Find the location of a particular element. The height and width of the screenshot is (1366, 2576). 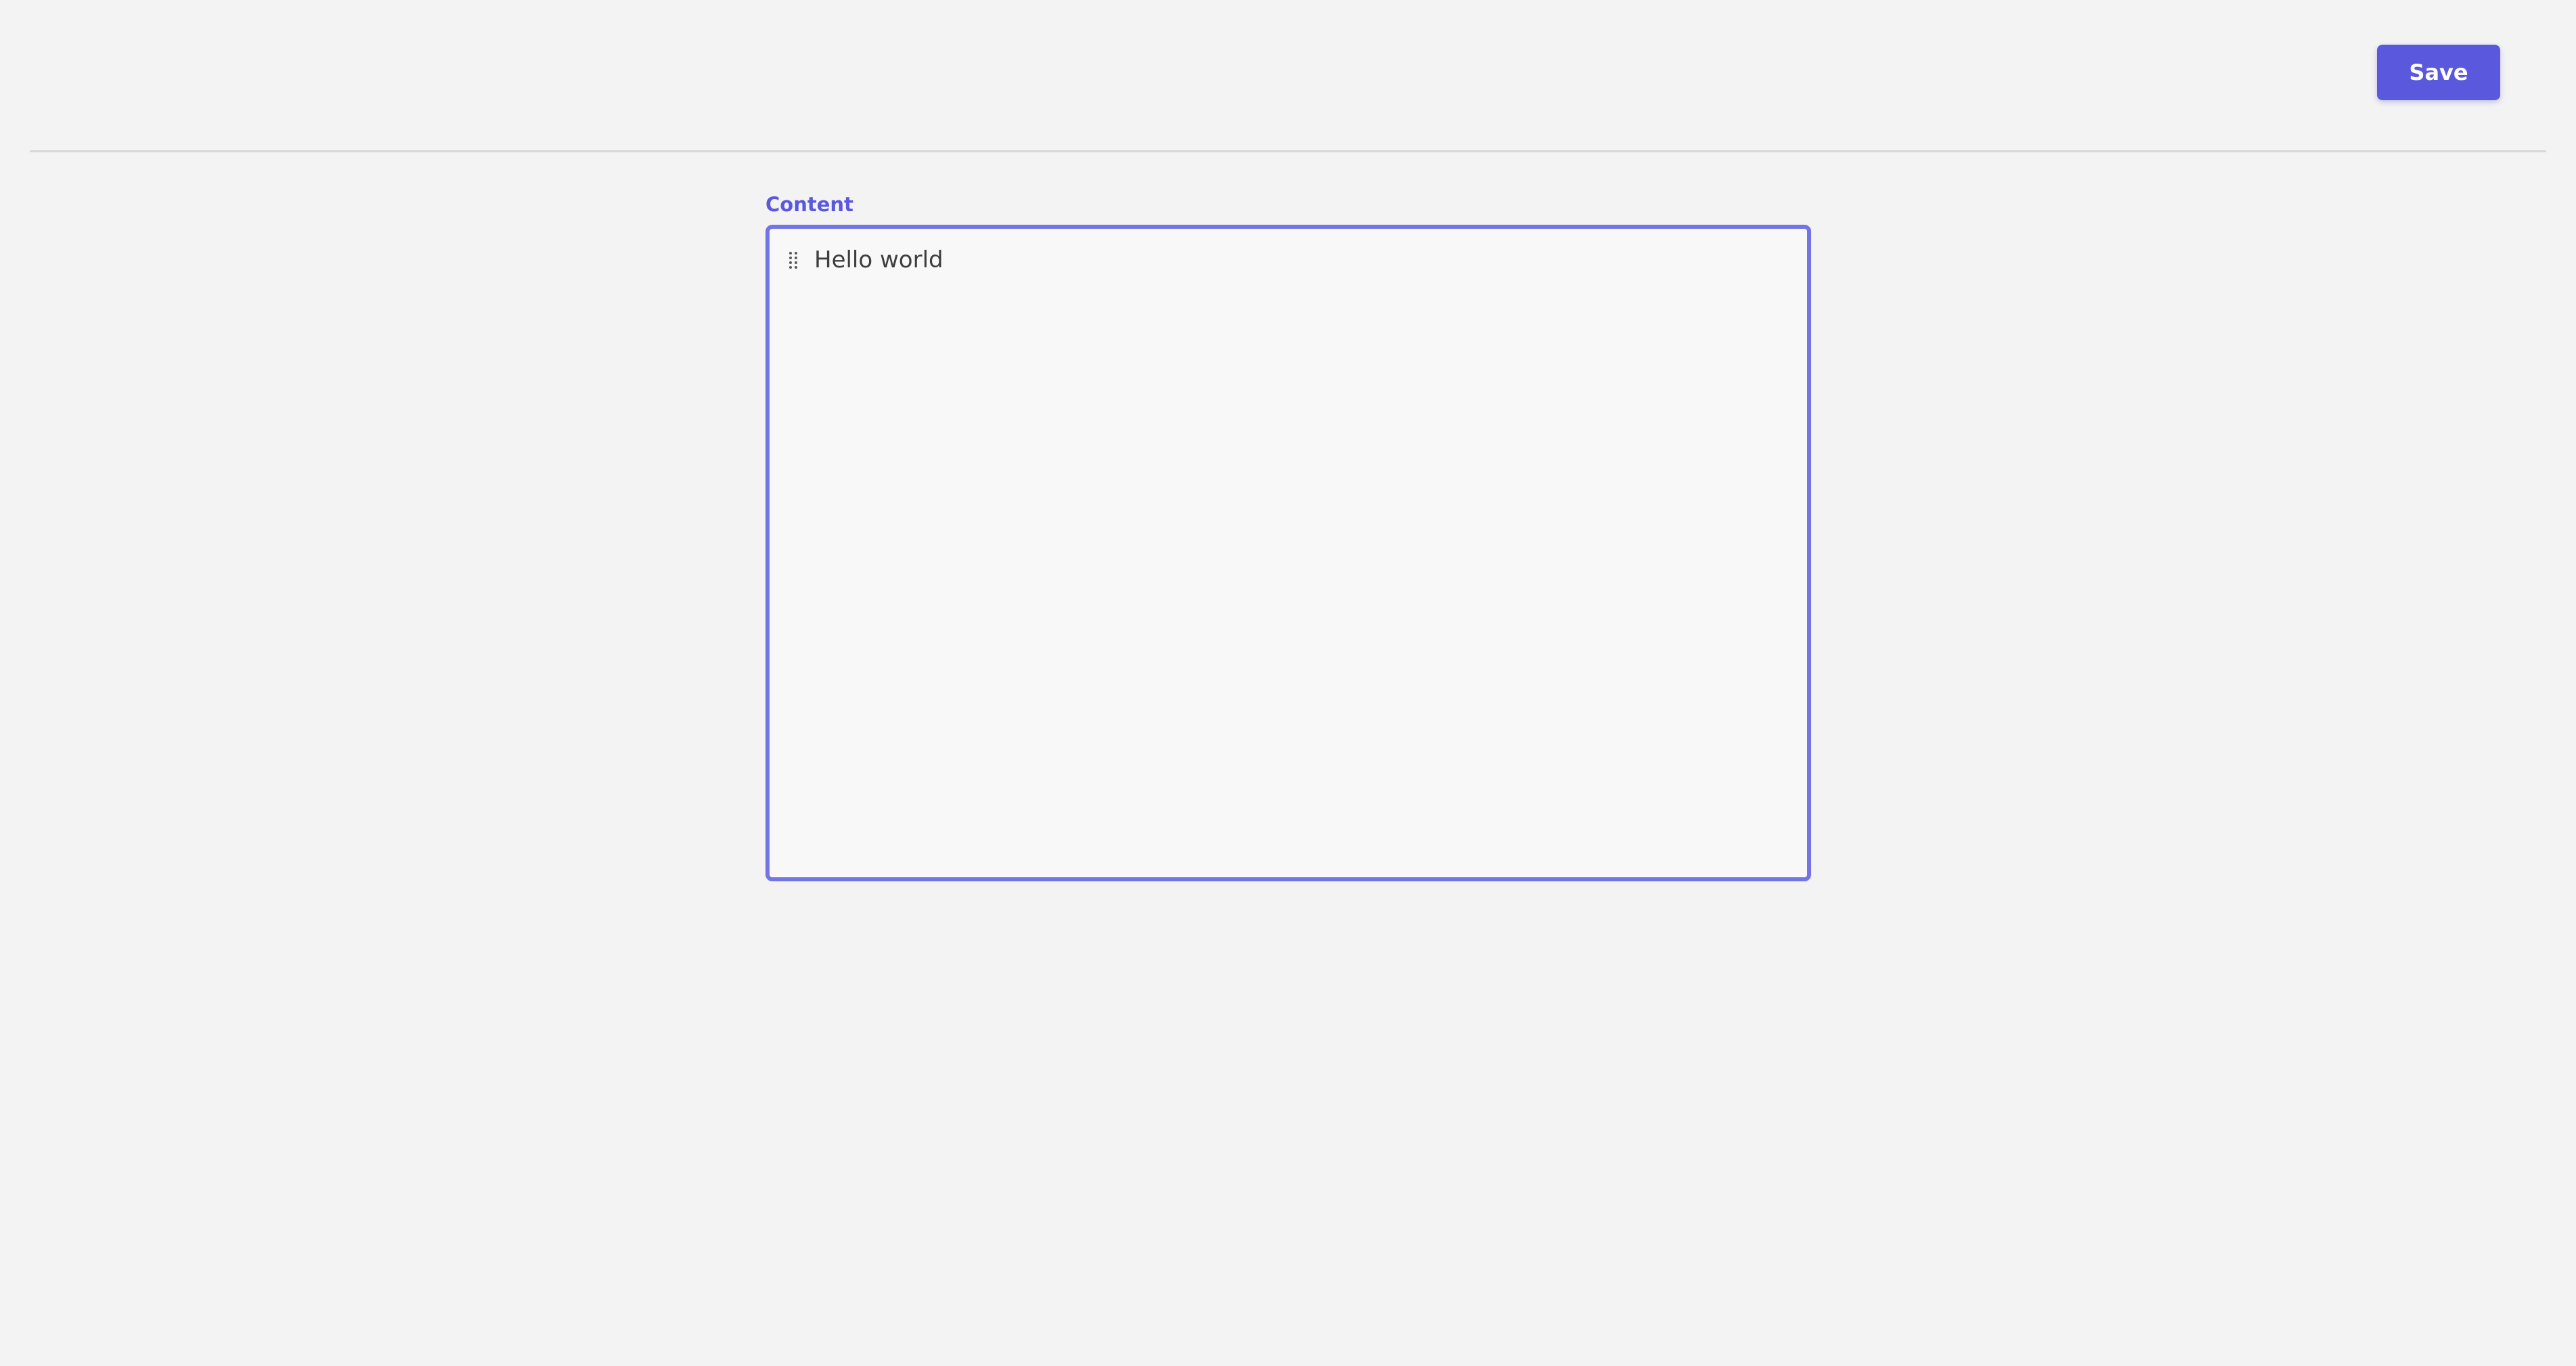

top-bar: Save is located at coordinates (1288, 76).